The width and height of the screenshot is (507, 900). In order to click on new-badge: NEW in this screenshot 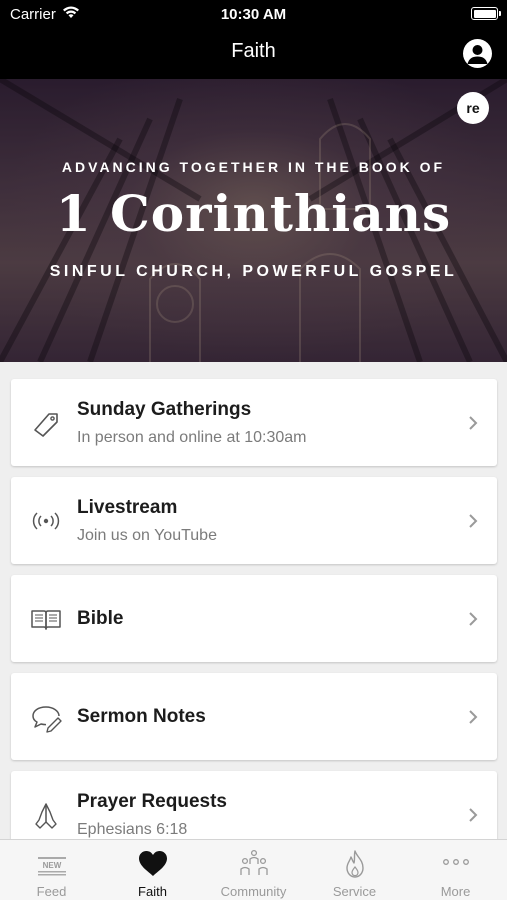, I will do `click(51, 865)`.